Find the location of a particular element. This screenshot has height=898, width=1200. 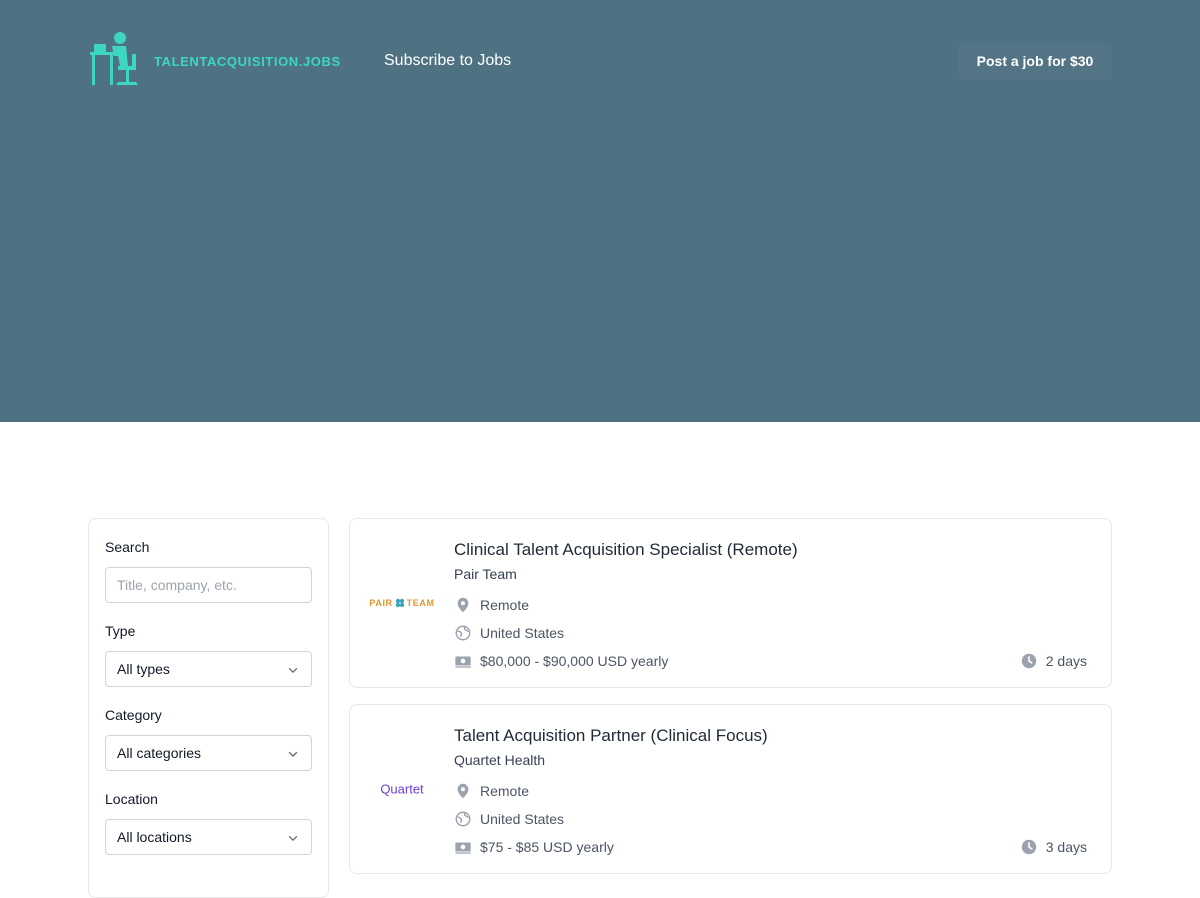

job-salary: $75 - $85 USD yearly is located at coordinates (534, 847).